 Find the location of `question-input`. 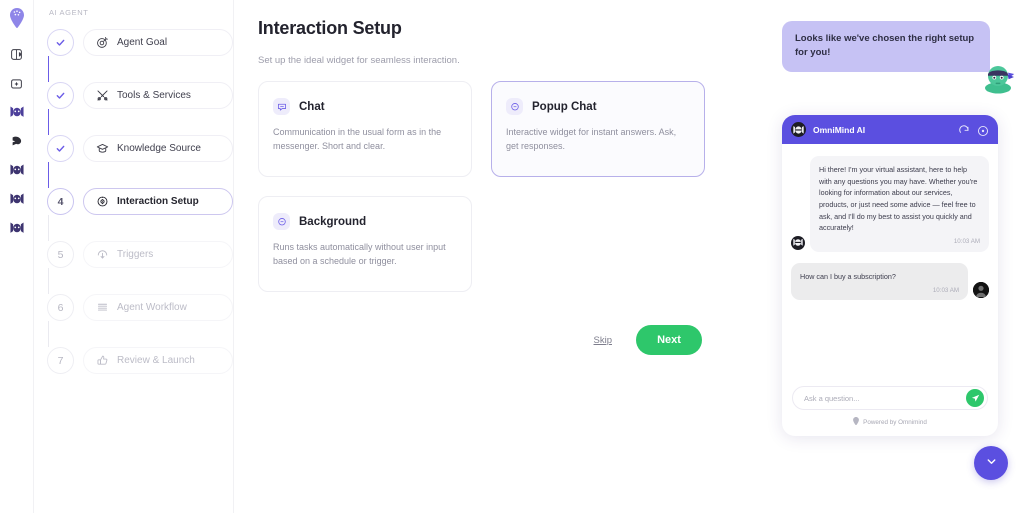

question-input is located at coordinates (885, 398).